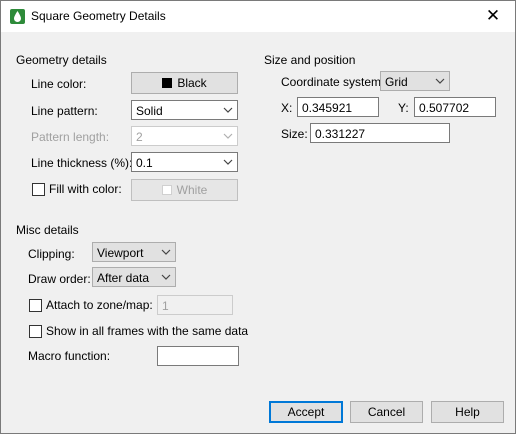  What do you see at coordinates (70, 137) in the screenshot?
I see `pattern-length-label: Pattern length:` at bounding box center [70, 137].